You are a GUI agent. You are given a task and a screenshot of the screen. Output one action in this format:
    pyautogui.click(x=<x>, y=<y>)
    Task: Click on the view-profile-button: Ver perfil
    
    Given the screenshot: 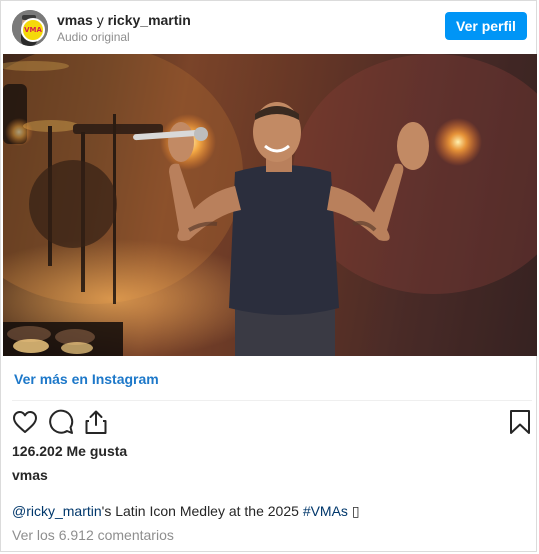 What is the action you would take?
    pyautogui.click(x=486, y=26)
    